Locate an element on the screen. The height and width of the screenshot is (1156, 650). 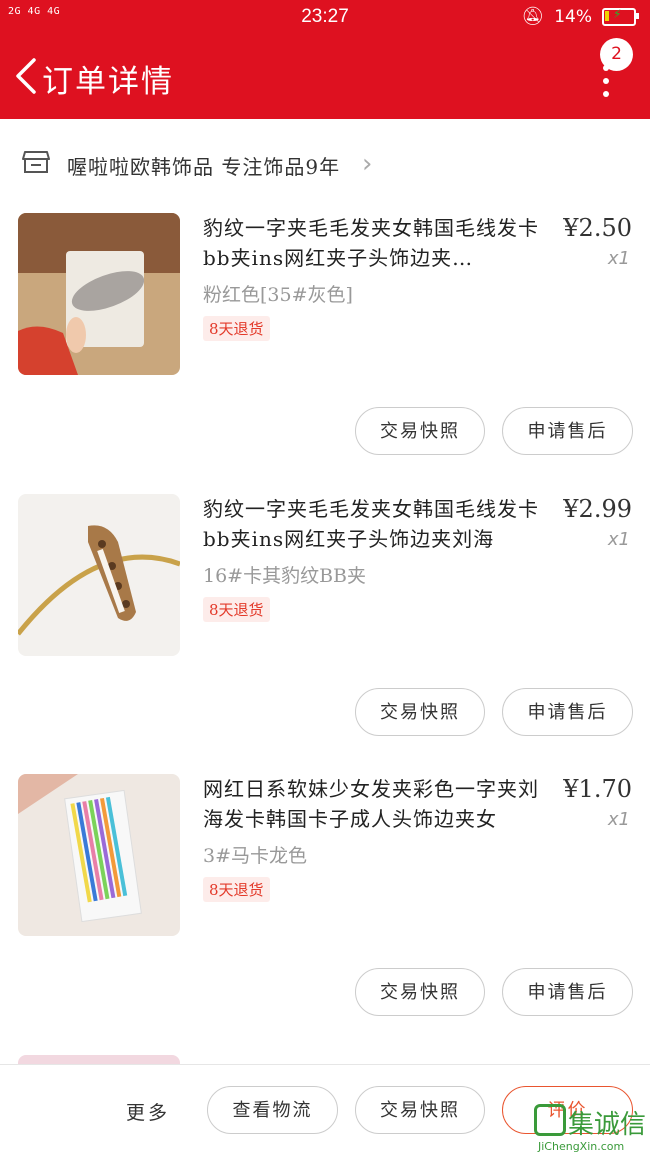
bell-muted-icon: 🔕︎ is located at coordinates (533, 16).